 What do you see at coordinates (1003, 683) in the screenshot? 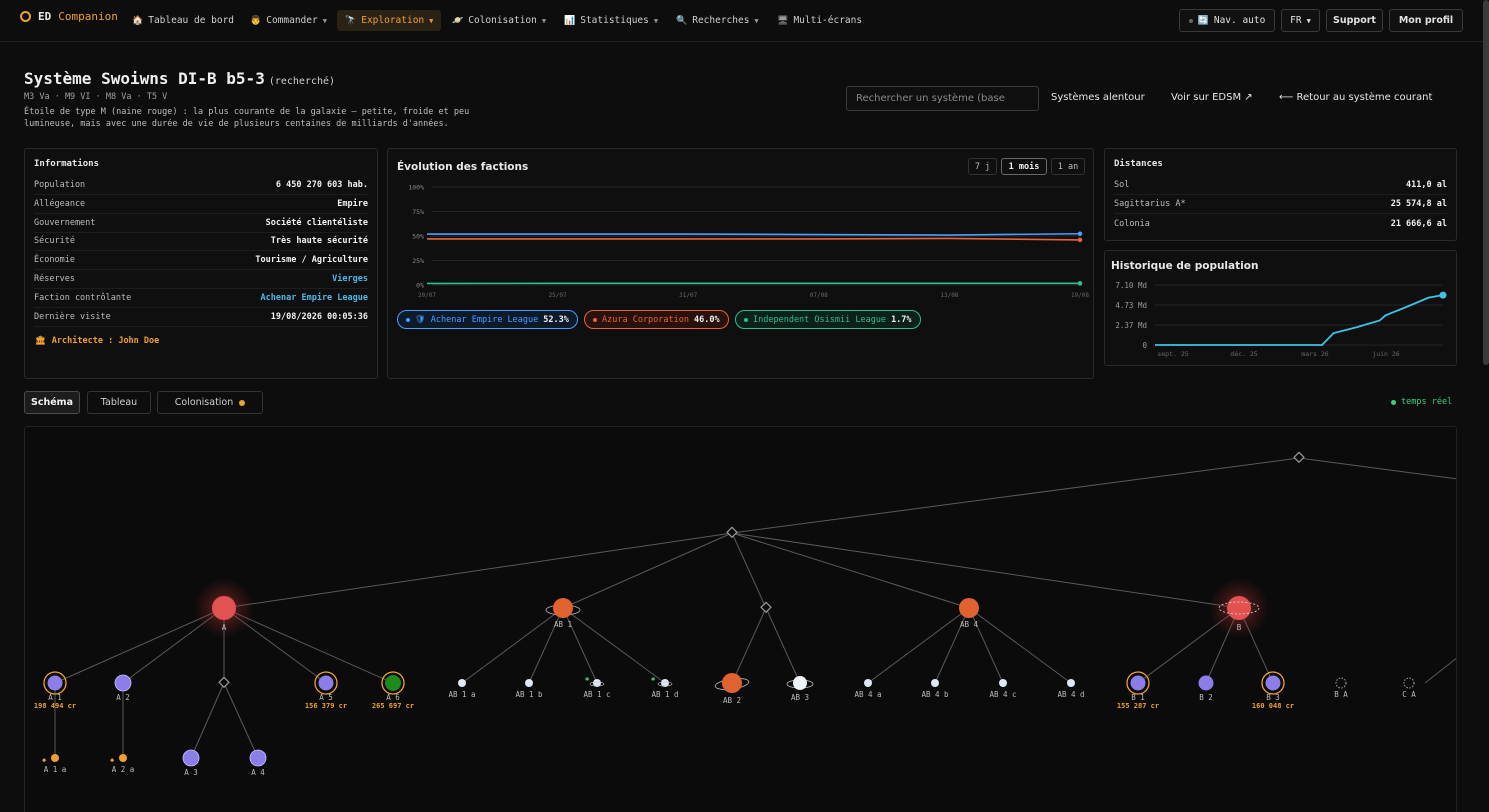
I see `moon-ab4c` at bounding box center [1003, 683].